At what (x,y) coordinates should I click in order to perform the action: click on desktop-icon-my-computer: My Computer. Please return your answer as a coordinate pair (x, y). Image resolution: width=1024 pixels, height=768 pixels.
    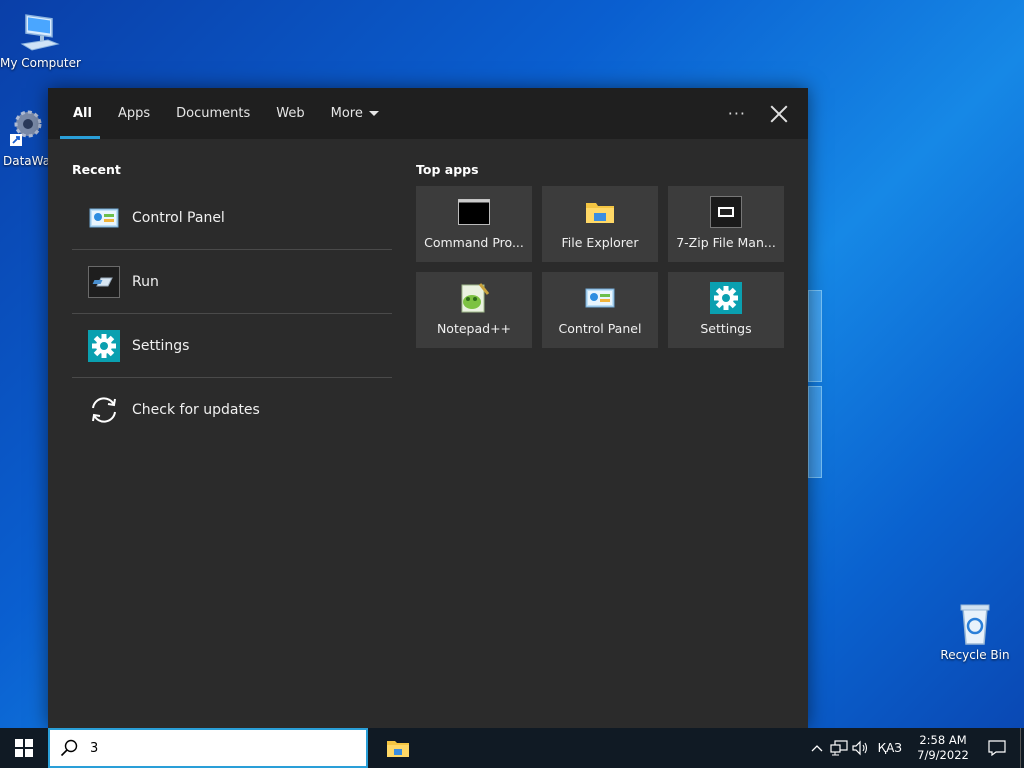
    Looking at the image, I should click on (40, 40).